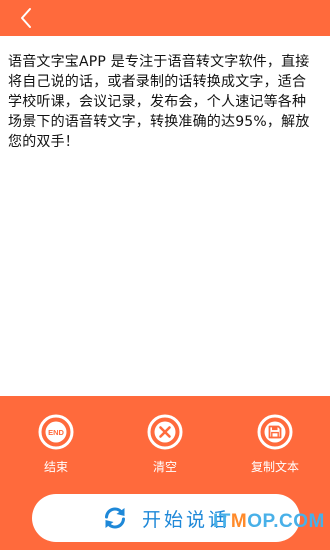 This screenshot has width=330, height=550. I want to click on save-copy-icon, so click(275, 432).